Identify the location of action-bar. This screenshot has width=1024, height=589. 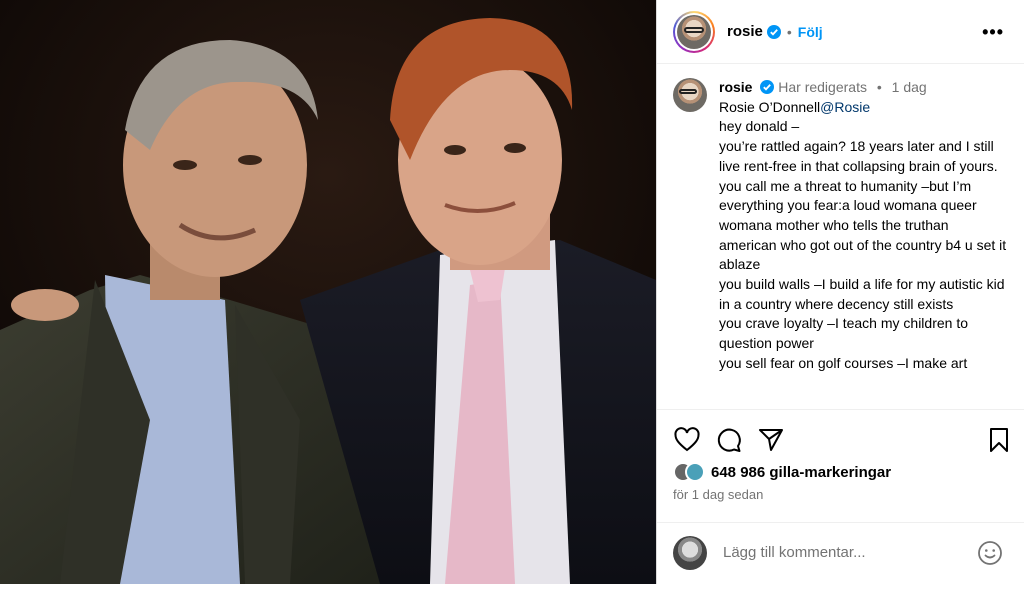
(843, 440).